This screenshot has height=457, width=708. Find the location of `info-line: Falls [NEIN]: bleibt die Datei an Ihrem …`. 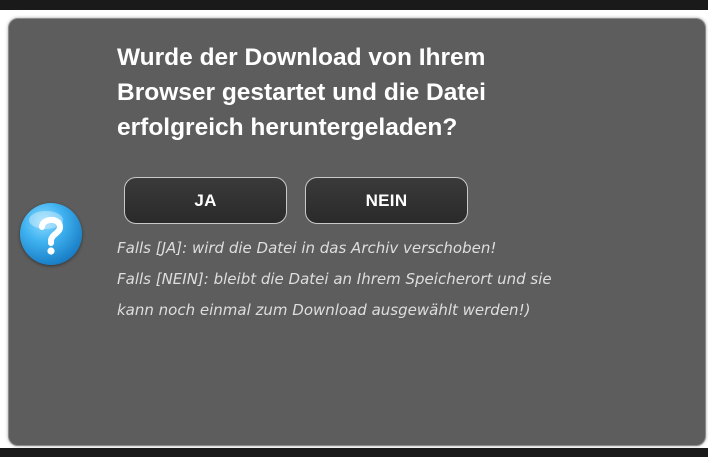

info-line: Falls [NEIN]: bleibt die Datei an Ihrem … is located at coordinates (334, 279).